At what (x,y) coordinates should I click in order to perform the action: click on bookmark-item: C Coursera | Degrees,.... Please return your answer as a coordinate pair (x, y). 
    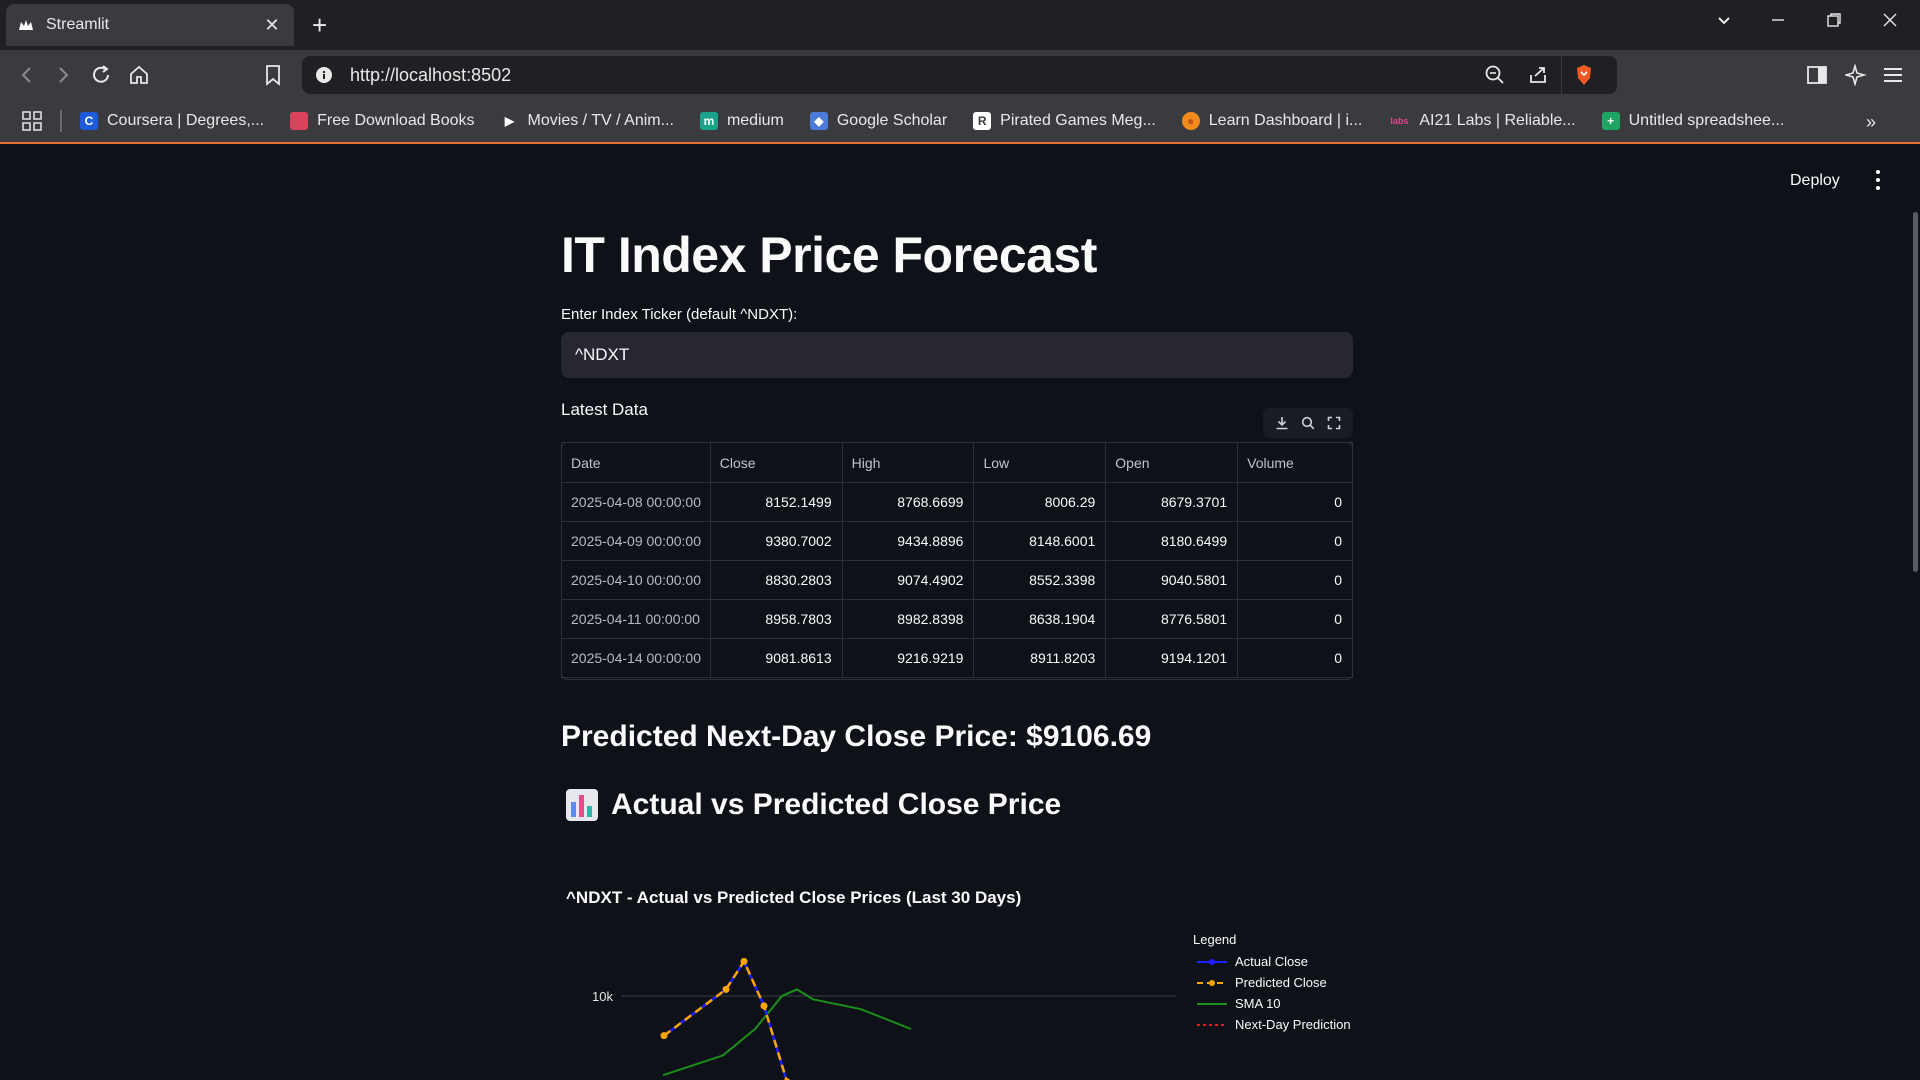
    Looking at the image, I should click on (172, 121).